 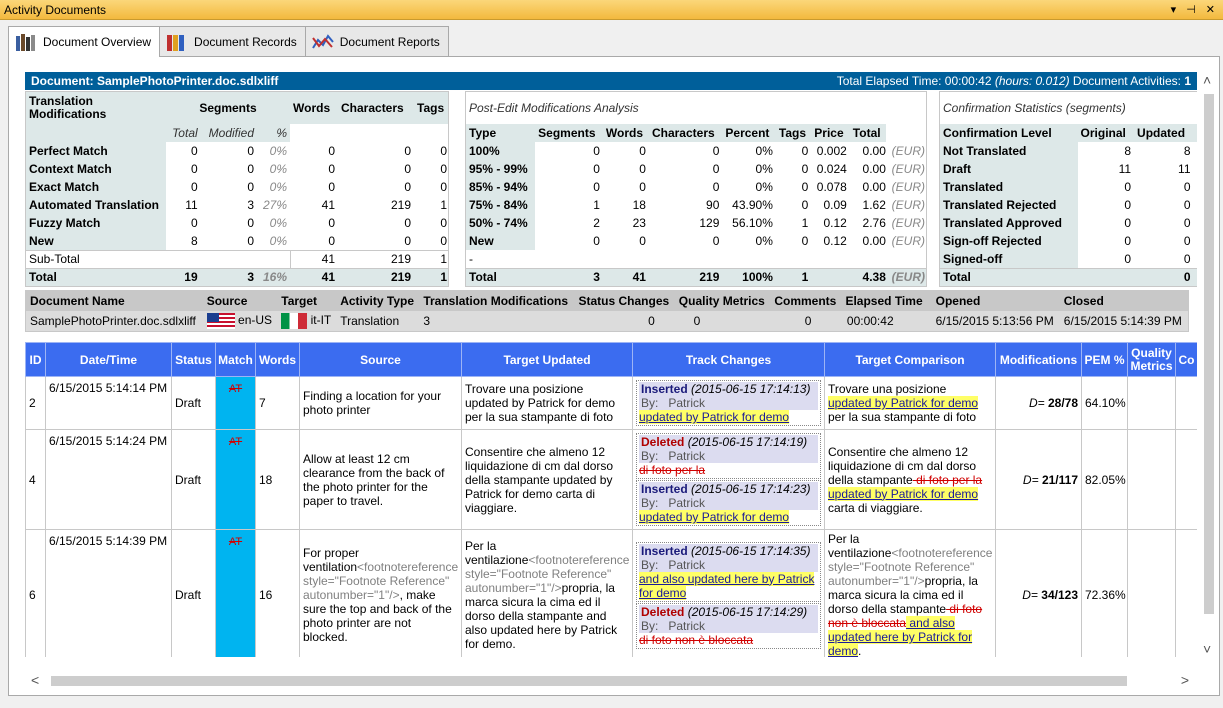 What do you see at coordinates (697, 321) in the screenshot?
I see `doc-qm: 0` at bounding box center [697, 321].